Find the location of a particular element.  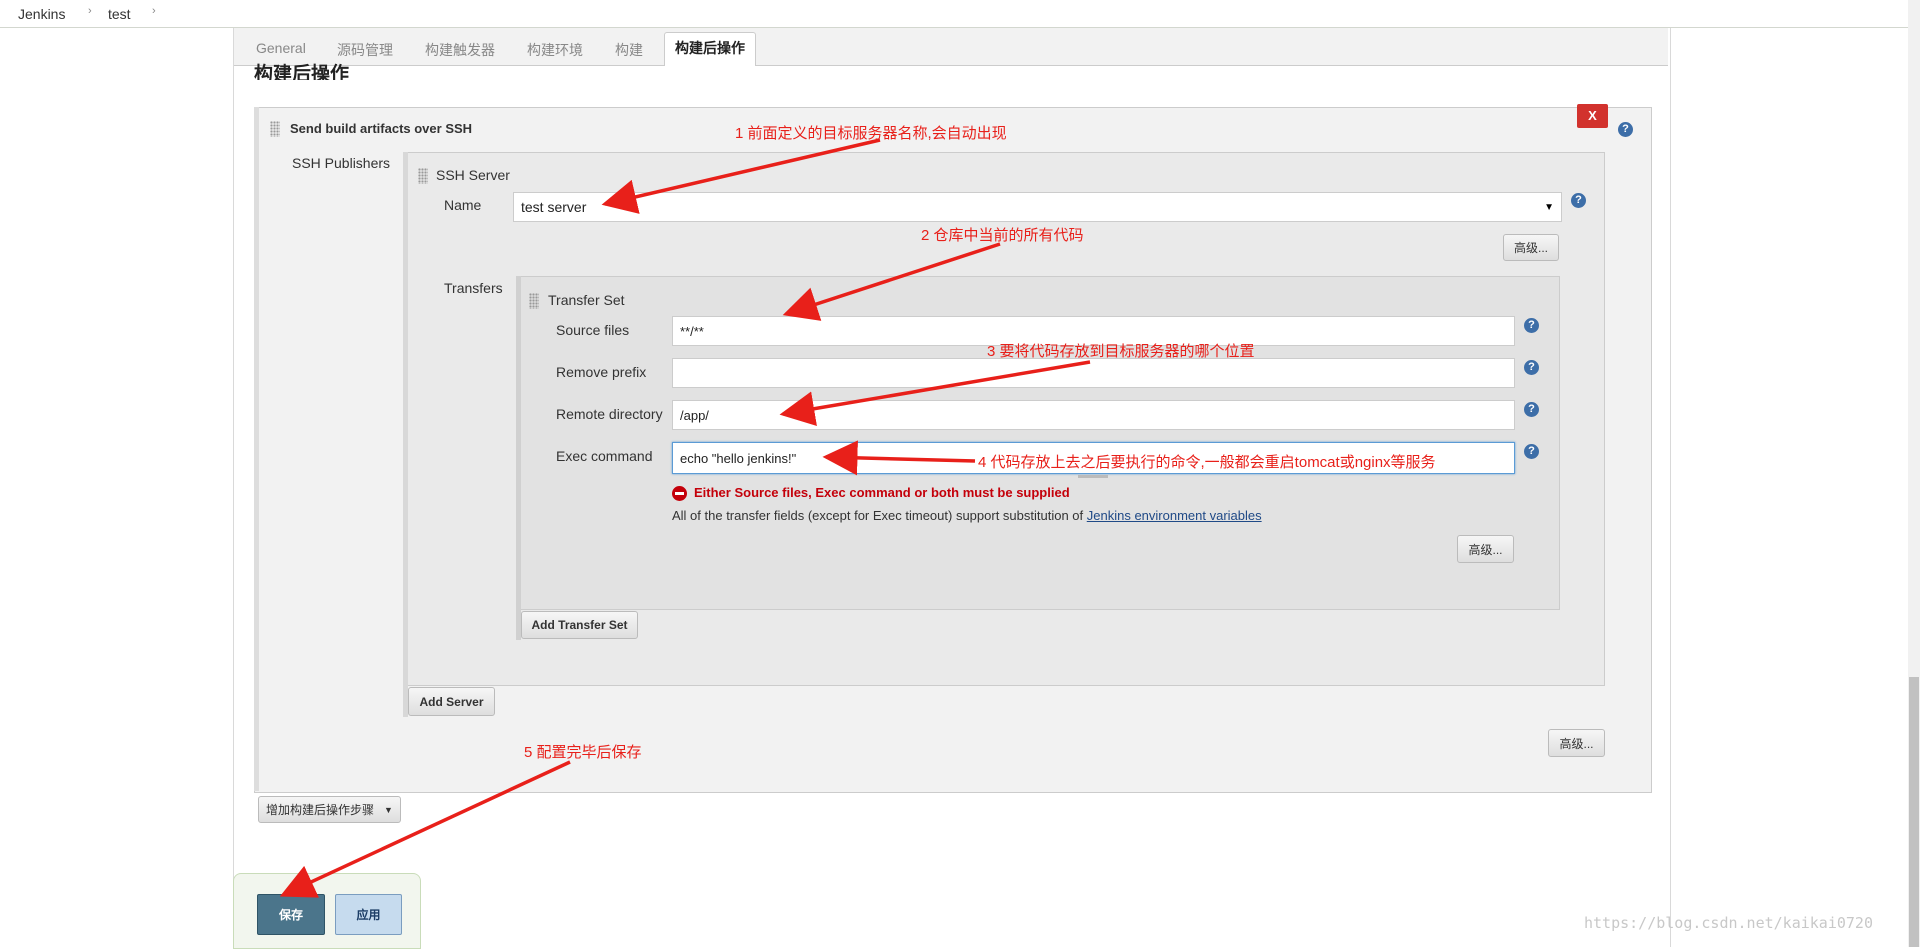

annotation-1: 1 前面定义的目标服务器名称,会自动出现 is located at coordinates (871, 133).